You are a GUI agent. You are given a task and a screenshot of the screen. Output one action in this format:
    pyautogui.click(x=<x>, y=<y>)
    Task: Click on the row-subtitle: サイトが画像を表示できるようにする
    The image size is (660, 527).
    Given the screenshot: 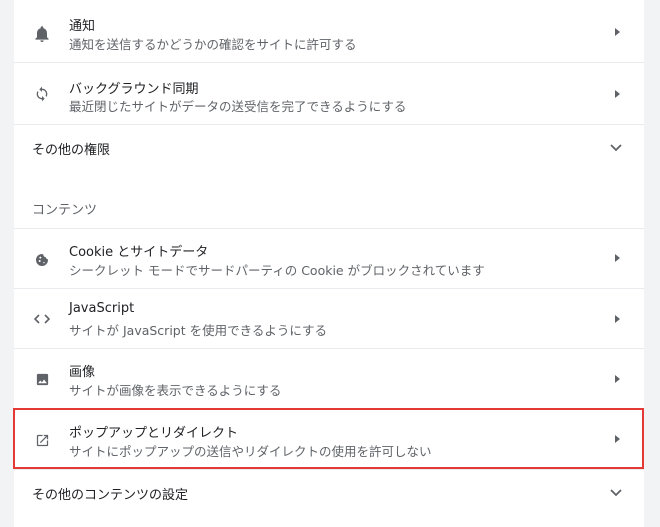 What is the action you would take?
    pyautogui.click(x=175, y=390)
    